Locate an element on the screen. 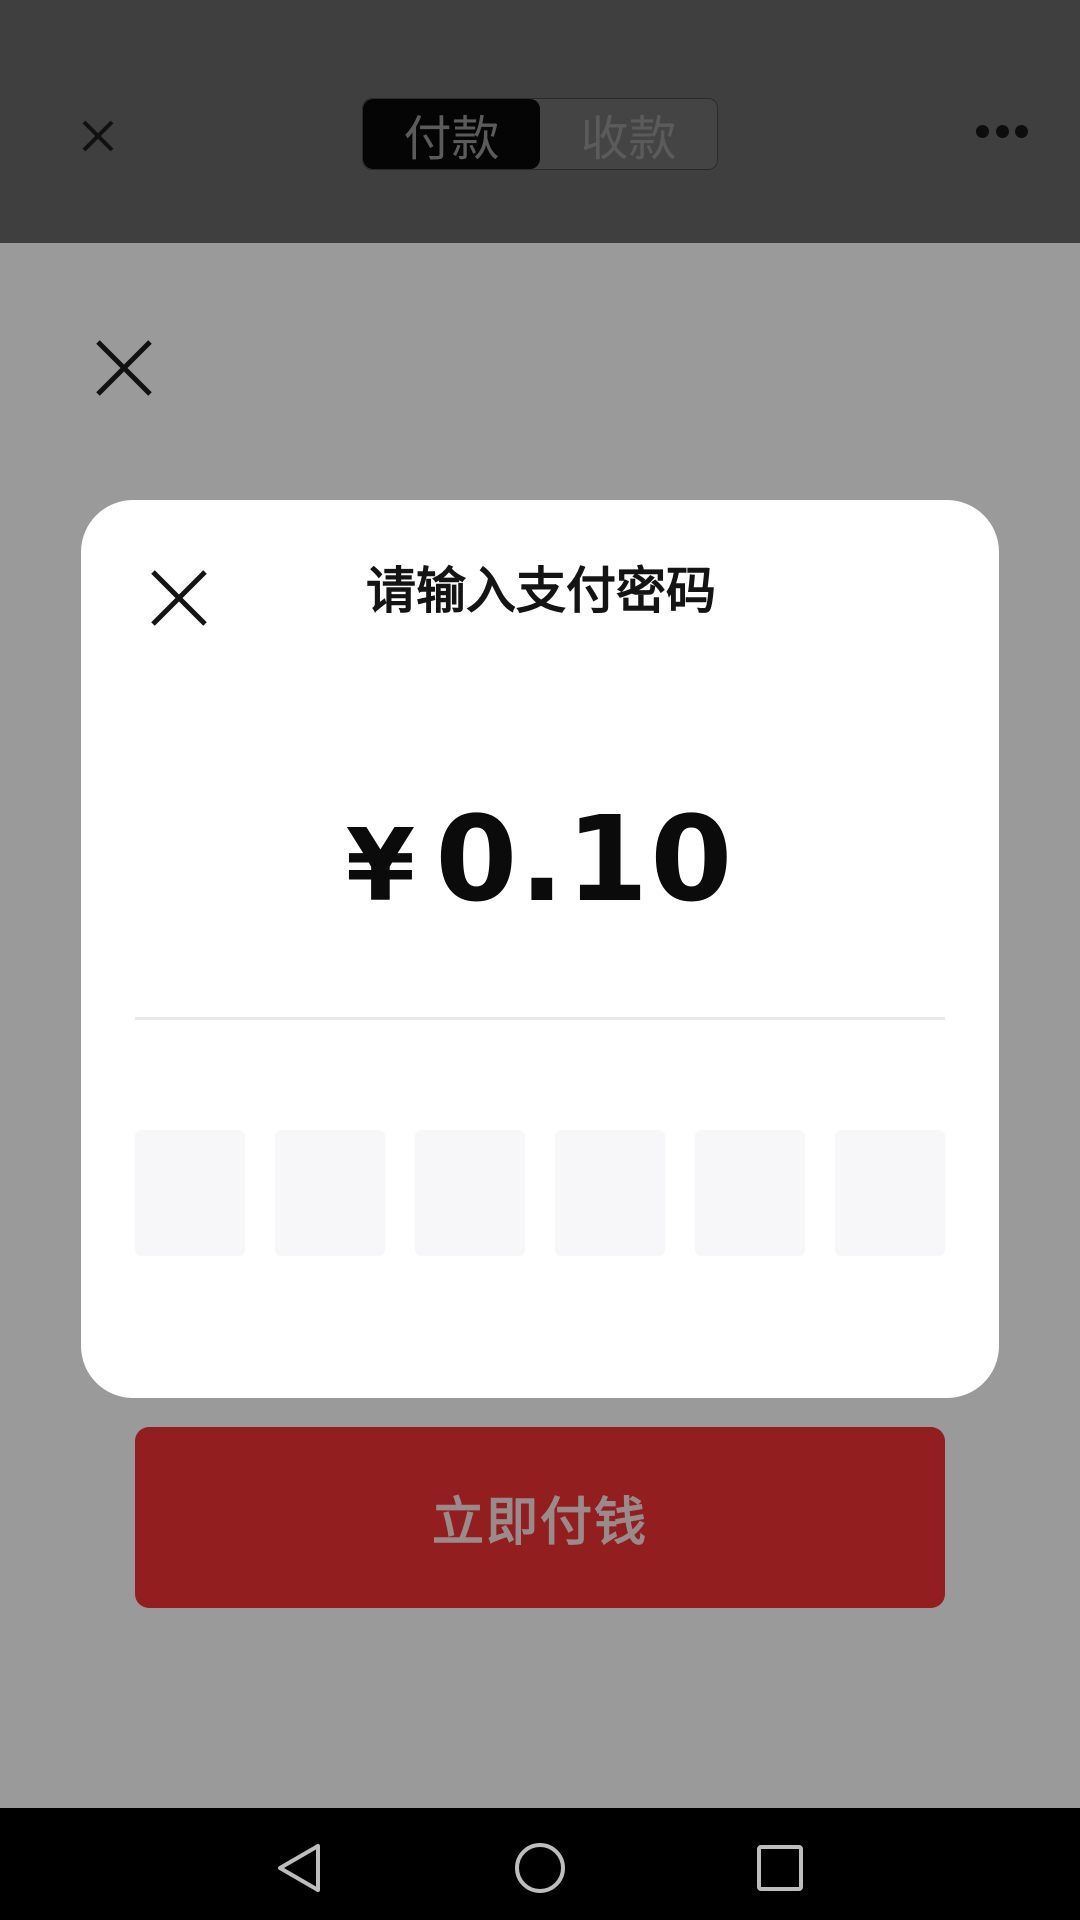  more-horizontal-icon is located at coordinates (1002, 131).